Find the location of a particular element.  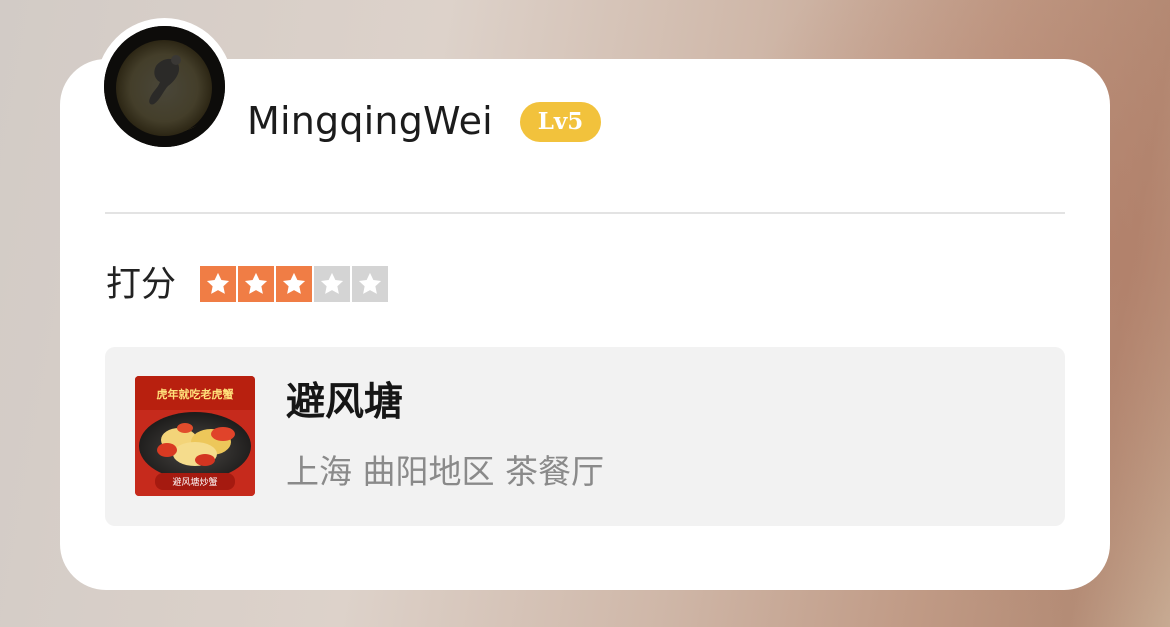

level-badge: Lv5 is located at coordinates (560, 122).